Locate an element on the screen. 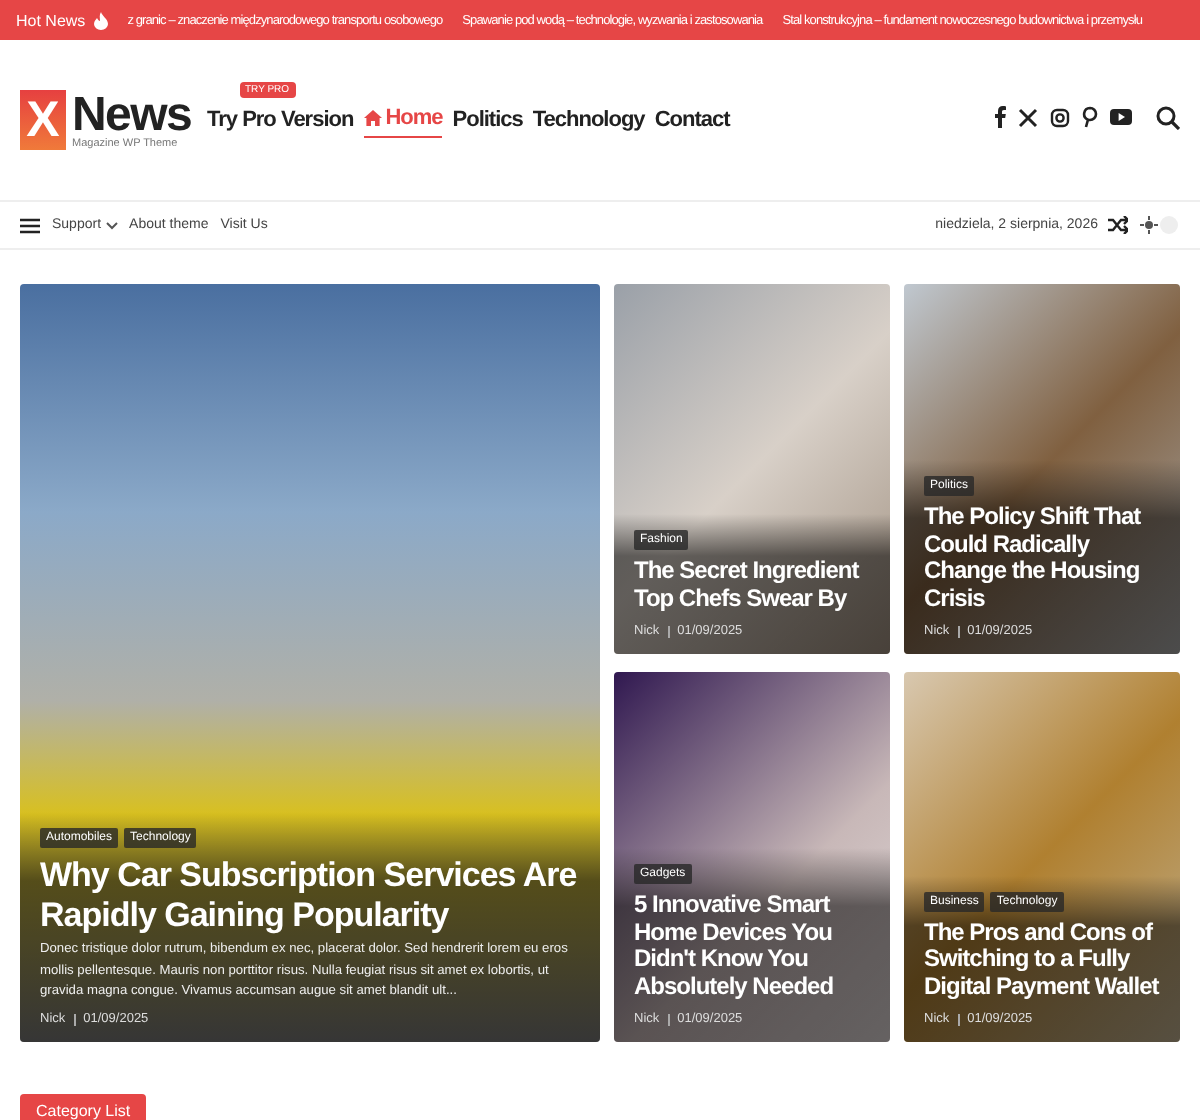  article-title: Why Car Subscription Services Are Rapidly Gaining Popularity is located at coordinates (310, 895).